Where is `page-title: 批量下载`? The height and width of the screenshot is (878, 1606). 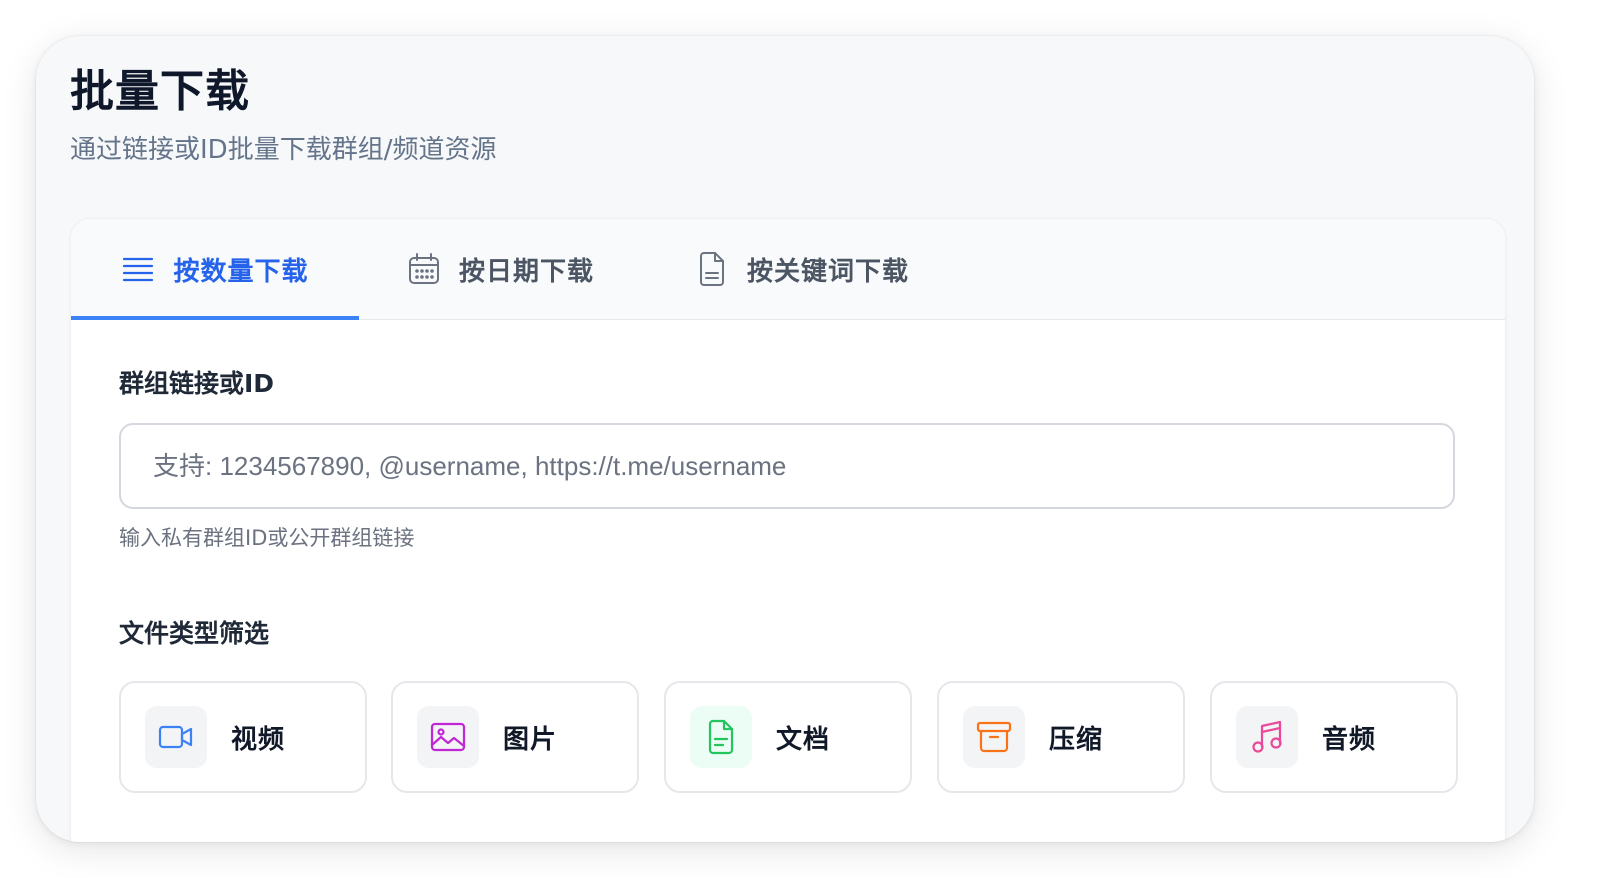 page-title: 批量下载 is located at coordinates (160, 91).